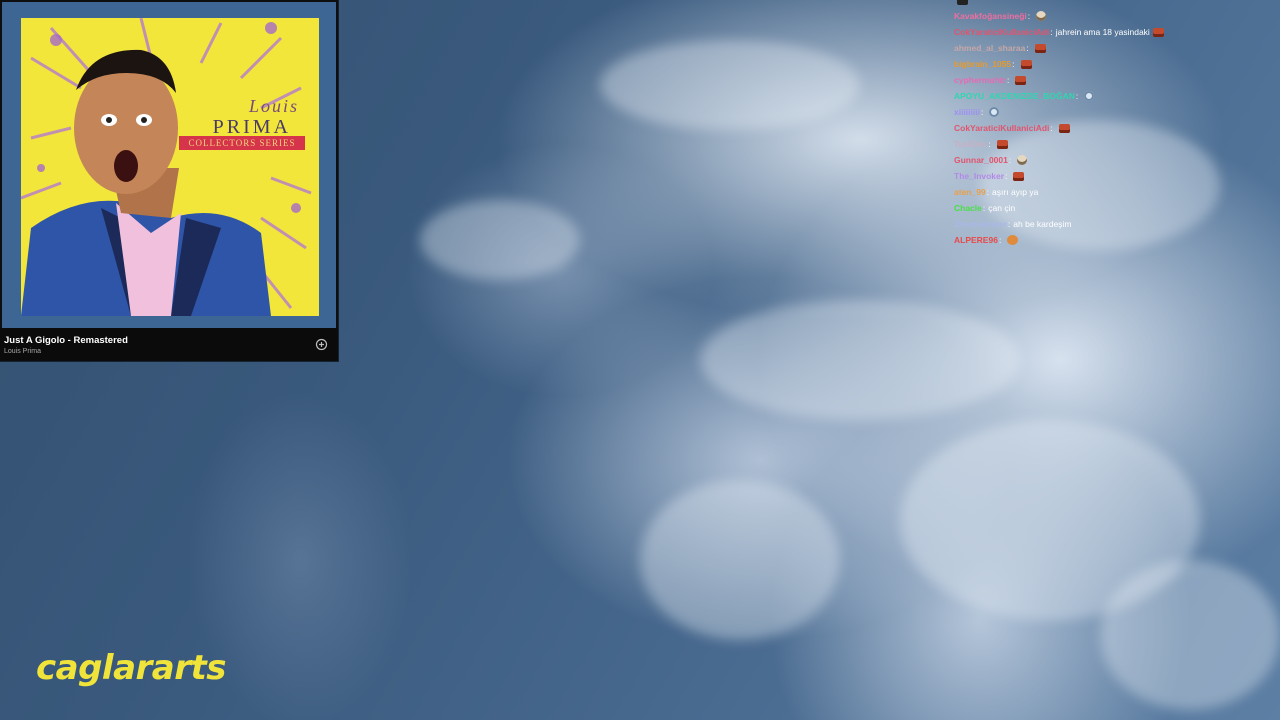 The image size is (1280, 720). I want to click on chat-message: CokYaraticiKullaniciAdi:, so click(1114, 128).